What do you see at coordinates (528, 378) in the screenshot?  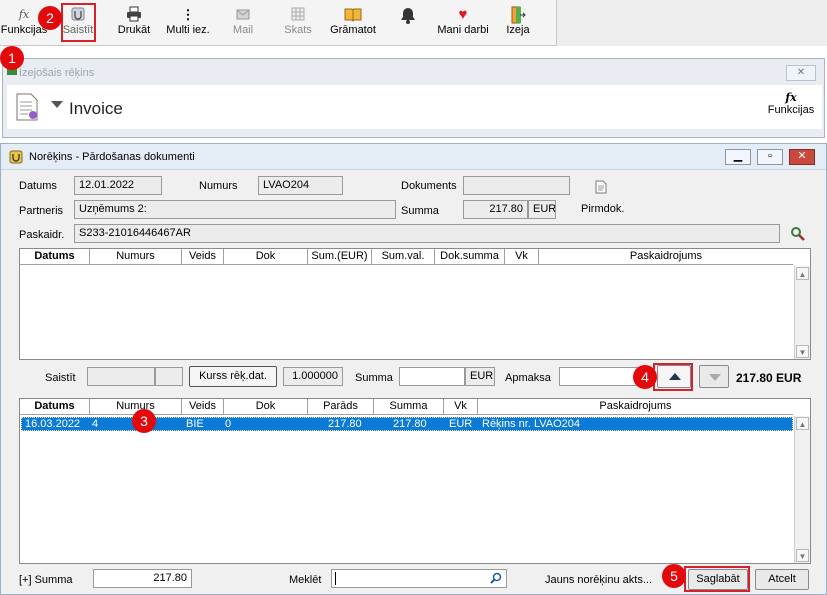 I see `apmaksa-label: Apmaksa` at bounding box center [528, 378].